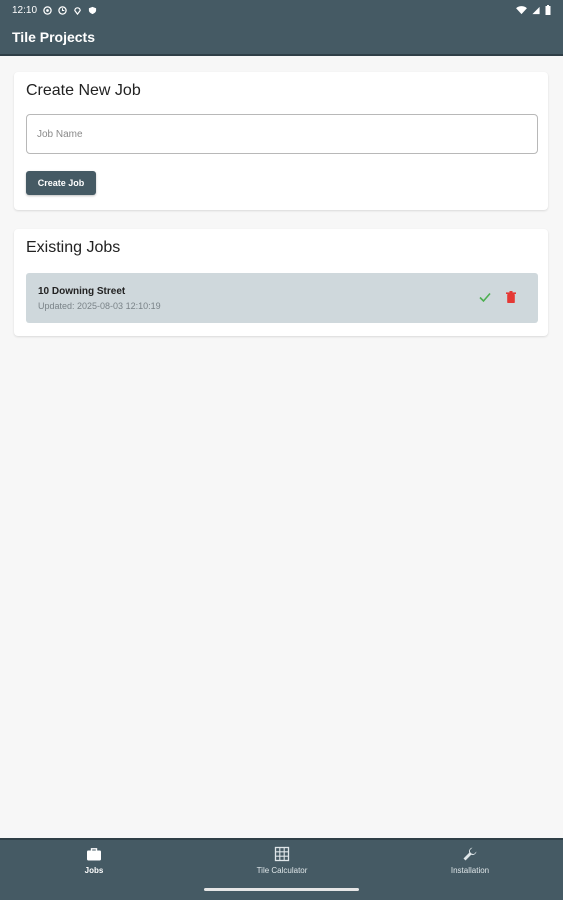  Describe the element at coordinates (470, 854) in the screenshot. I see `wrench-icon` at that location.